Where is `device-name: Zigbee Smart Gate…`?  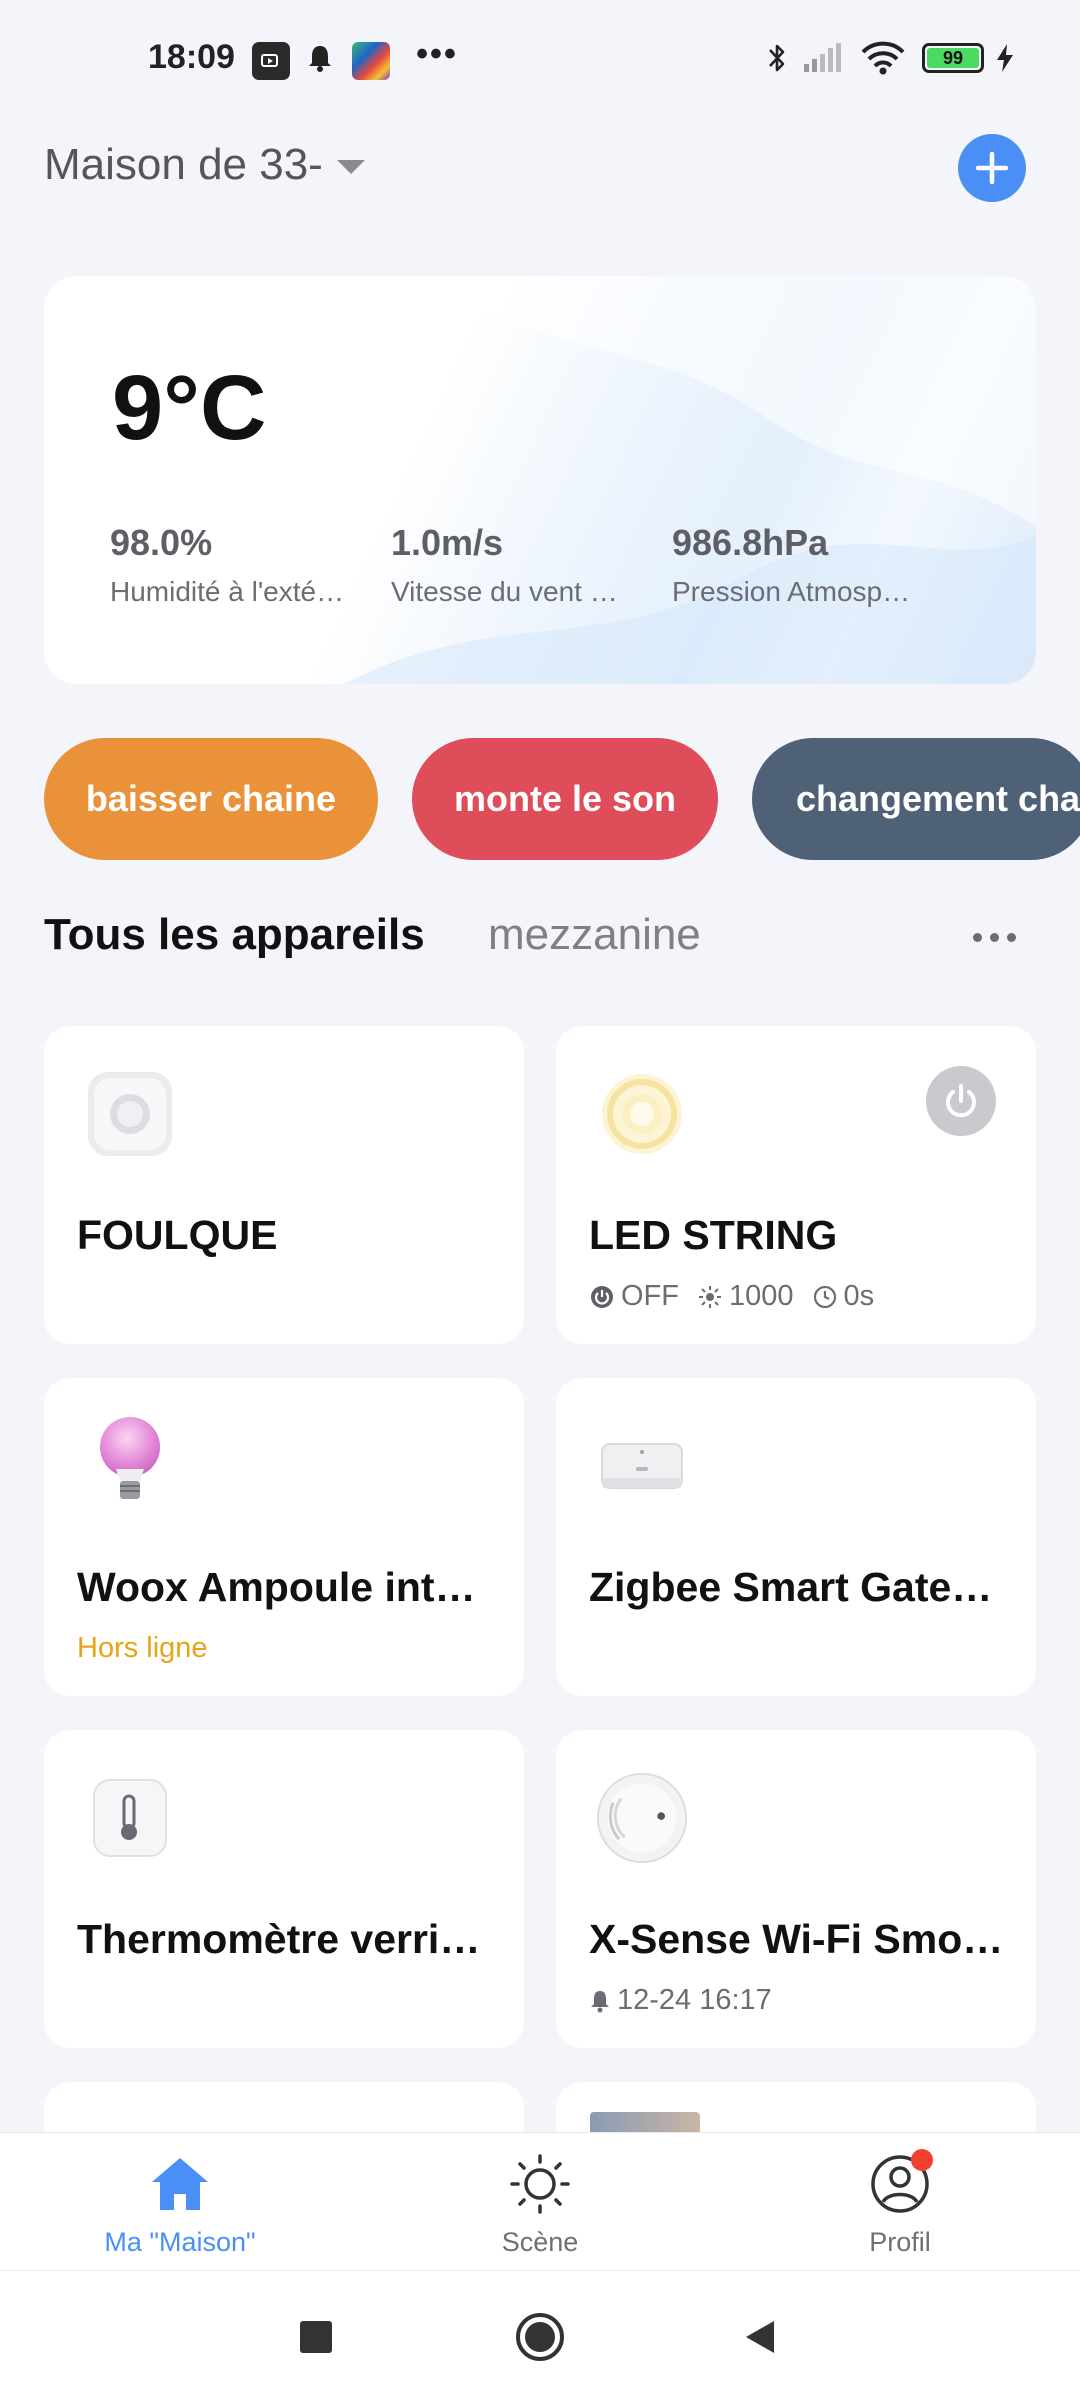 device-name: Zigbee Smart Gate… is located at coordinates (791, 1587).